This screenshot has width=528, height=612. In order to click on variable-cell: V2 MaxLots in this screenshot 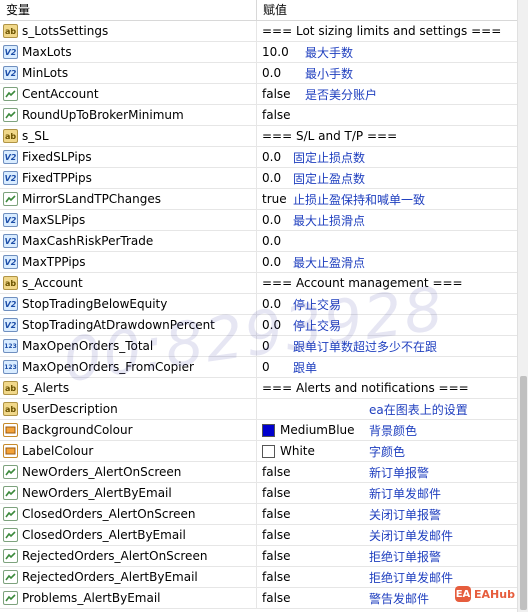, I will do `click(128, 52)`.